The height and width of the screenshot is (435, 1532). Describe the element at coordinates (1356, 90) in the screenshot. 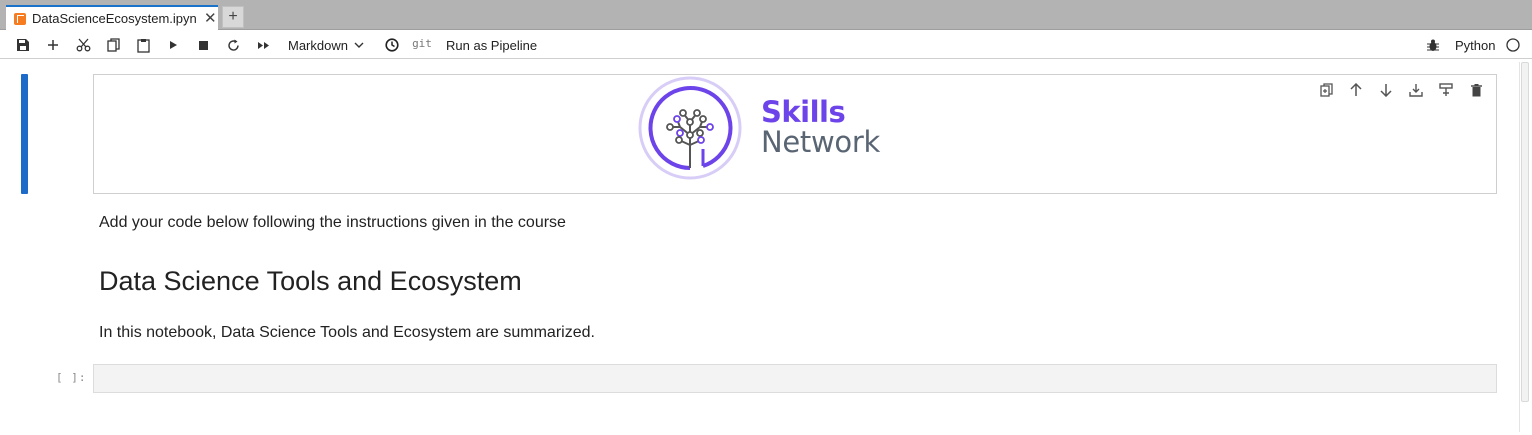

I see `move-up-icon` at that location.